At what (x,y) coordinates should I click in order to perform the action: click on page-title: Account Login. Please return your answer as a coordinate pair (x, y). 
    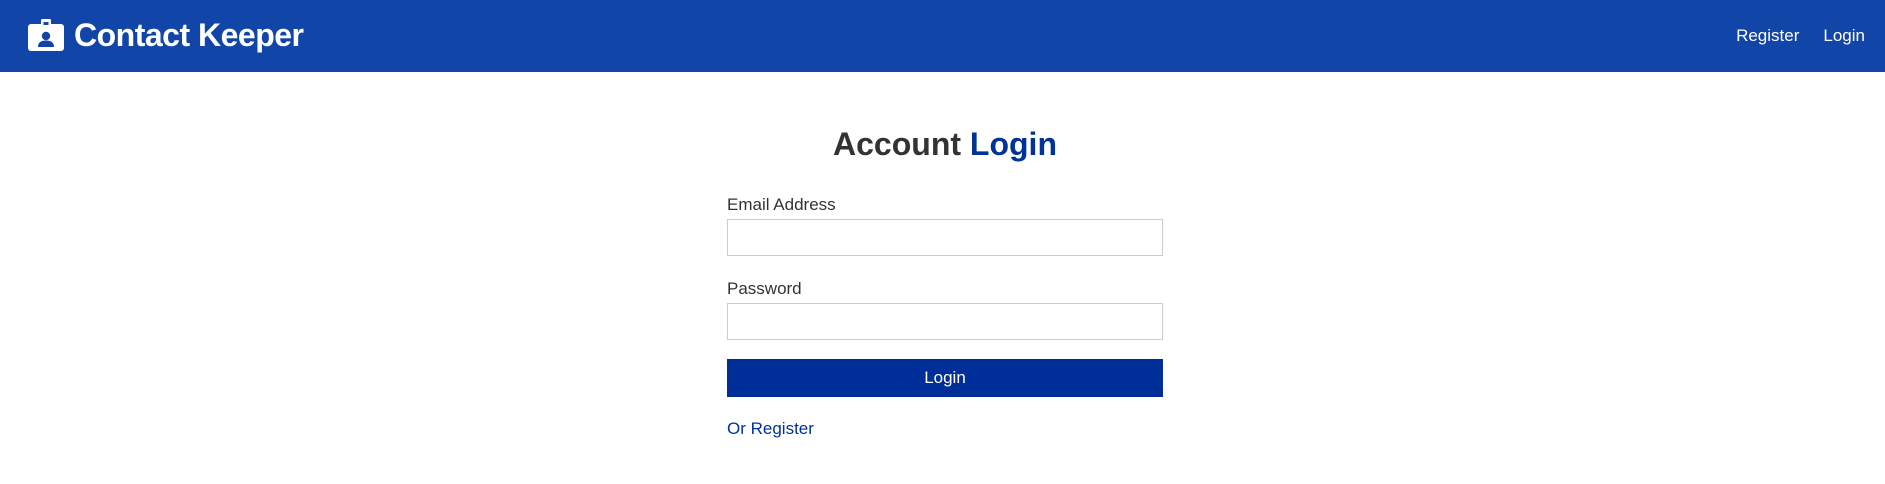
    Looking at the image, I should click on (945, 144).